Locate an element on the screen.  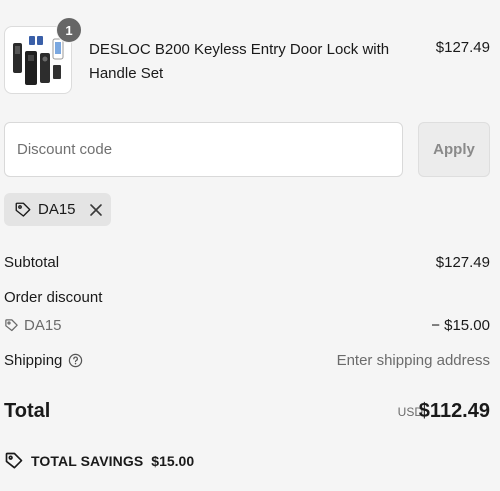
remove-discount-button is located at coordinates (96, 210).